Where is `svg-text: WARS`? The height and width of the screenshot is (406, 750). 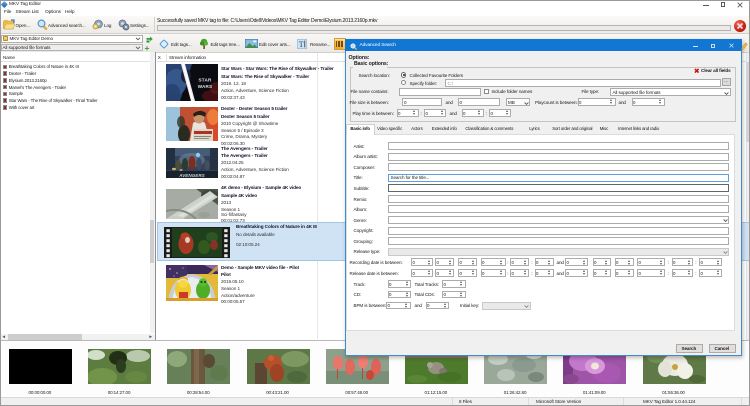
svg-text: WARS is located at coordinates (204, 86).